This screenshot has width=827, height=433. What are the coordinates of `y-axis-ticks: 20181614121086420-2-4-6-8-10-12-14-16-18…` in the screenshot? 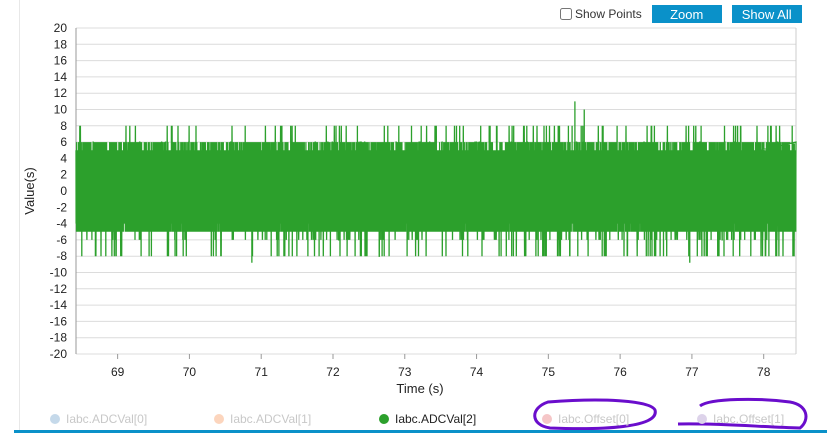 It's located at (59, 191).